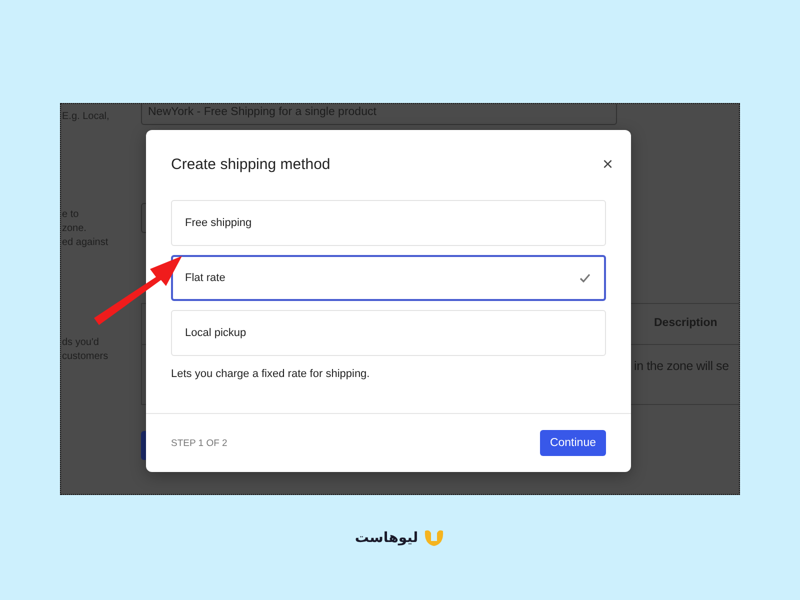  What do you see at coordinates (585, 278) in the screenshot?
I see `check-icon` at bounding box center [585, 278].